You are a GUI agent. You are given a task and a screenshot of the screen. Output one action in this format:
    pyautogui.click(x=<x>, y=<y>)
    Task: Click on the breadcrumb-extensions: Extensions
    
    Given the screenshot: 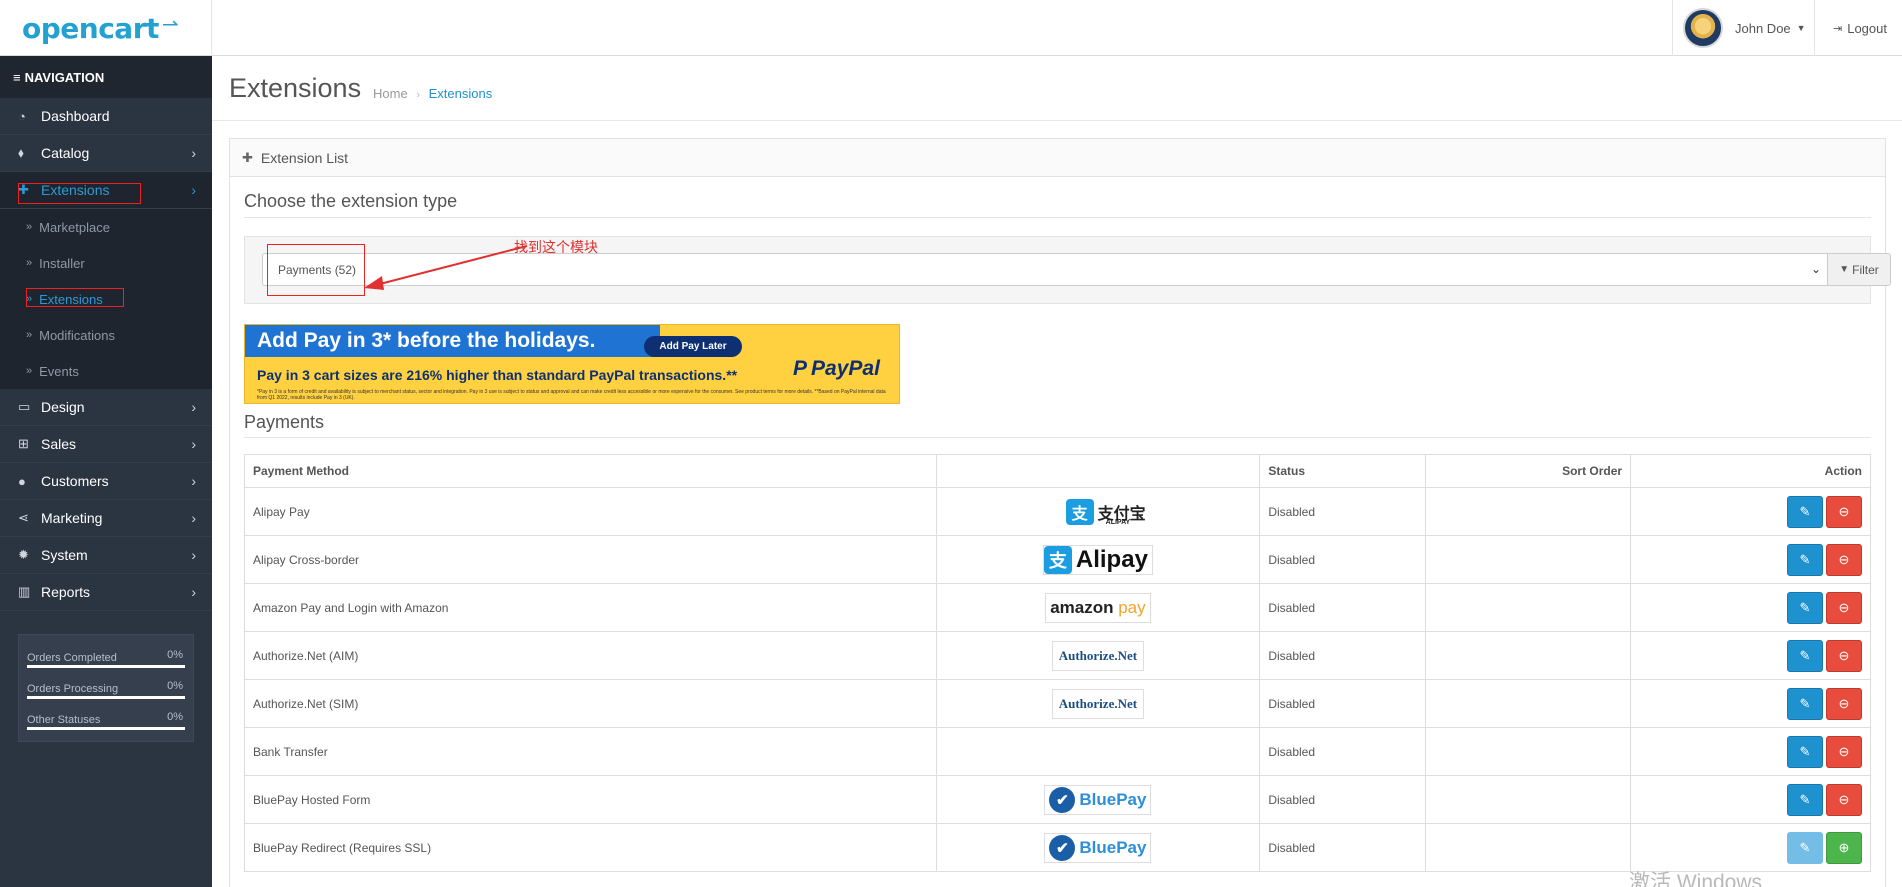 What is the action you would take?
    pyautogui.click(x=461, y=93)
    